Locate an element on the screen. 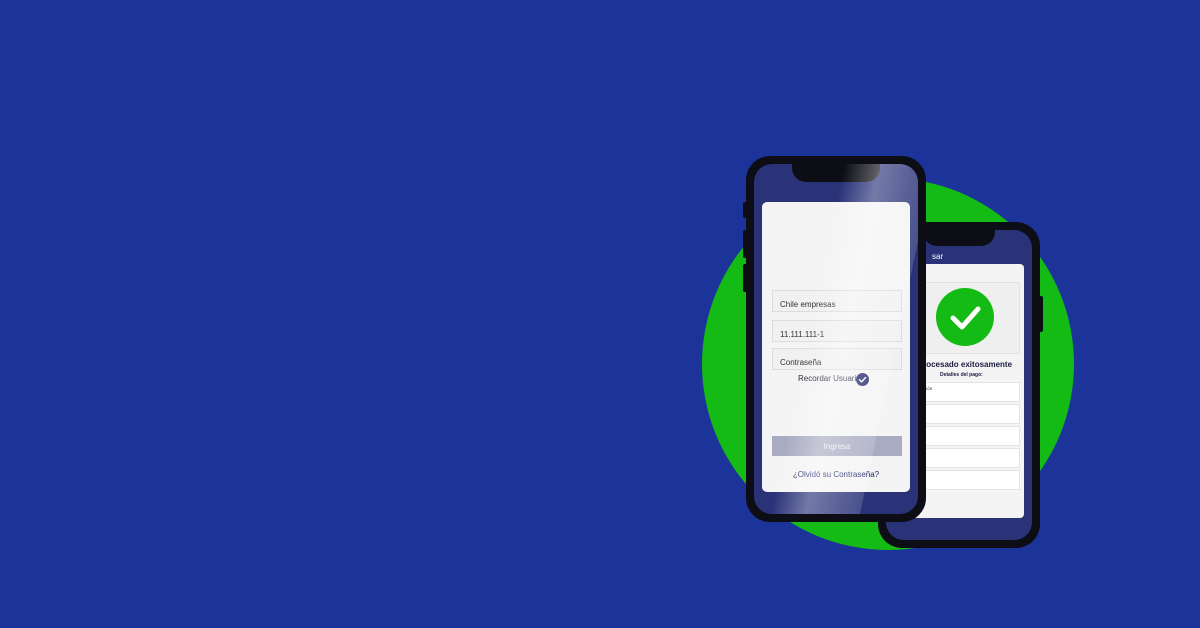  remember-user-label: Recordar Usuario is located at coordinates (829, 378).